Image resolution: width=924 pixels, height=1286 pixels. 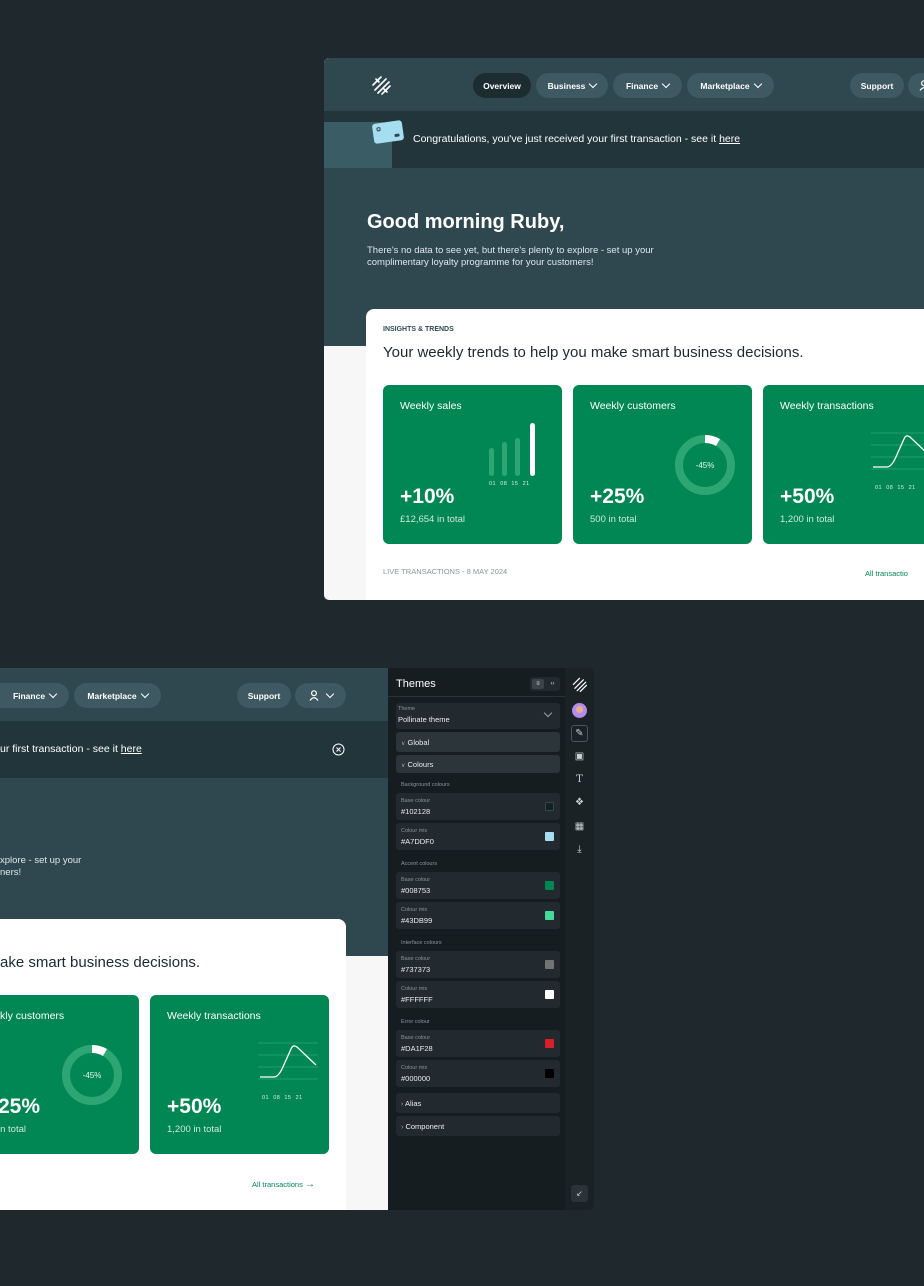 I want to click on colour-row: Colour mix #43DB99, so click(x=478, y=915).